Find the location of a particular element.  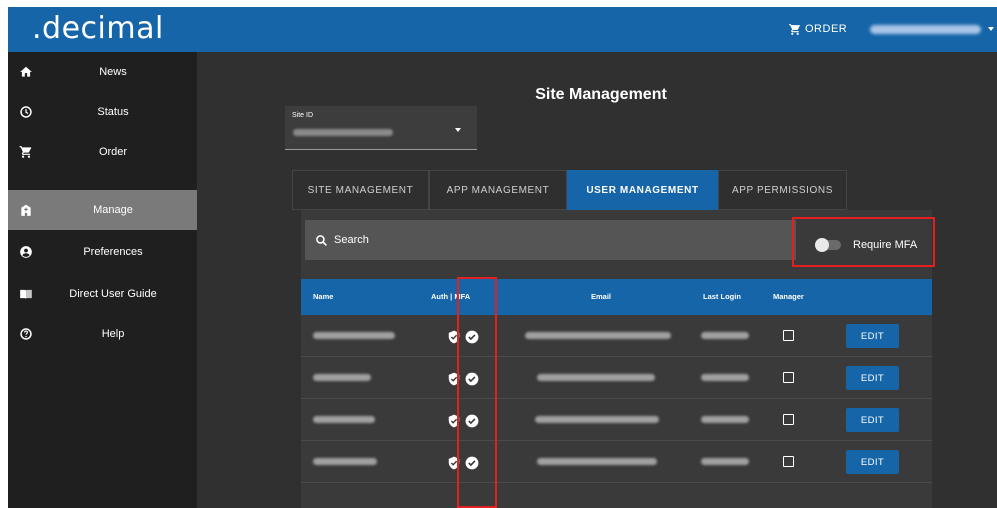

user-menu-button is located at coordinates (926, 29).